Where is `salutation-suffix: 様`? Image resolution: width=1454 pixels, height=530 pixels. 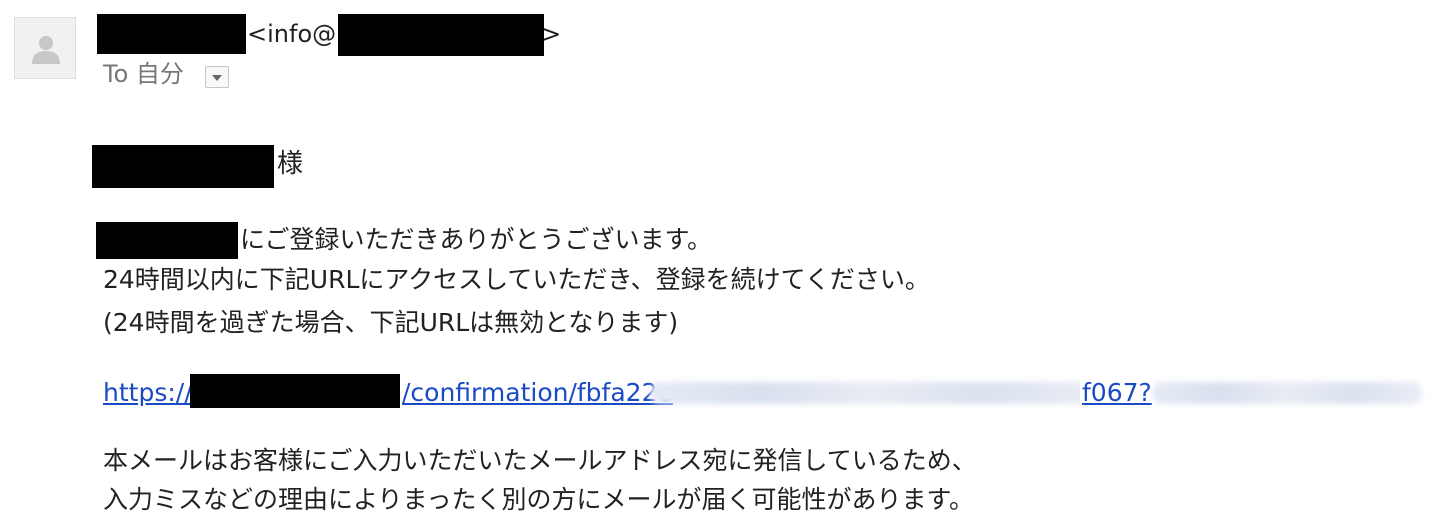 salutation-suffix: 様 is located at coordinates (290, 164).